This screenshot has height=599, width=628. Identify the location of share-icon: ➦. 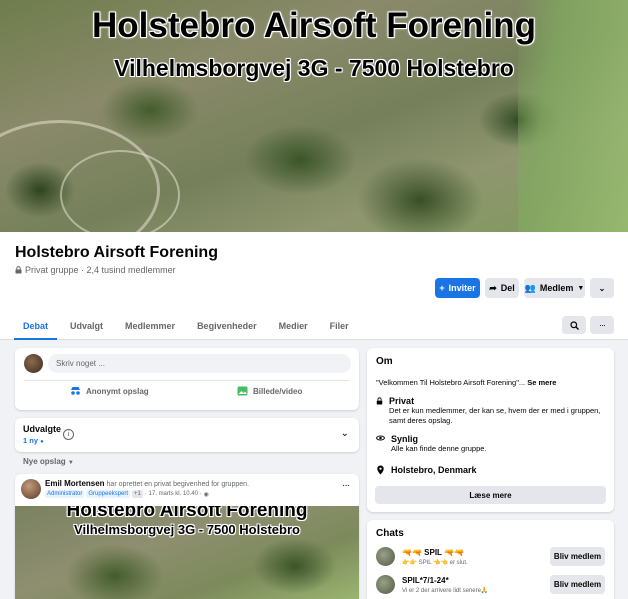
(493, 287).